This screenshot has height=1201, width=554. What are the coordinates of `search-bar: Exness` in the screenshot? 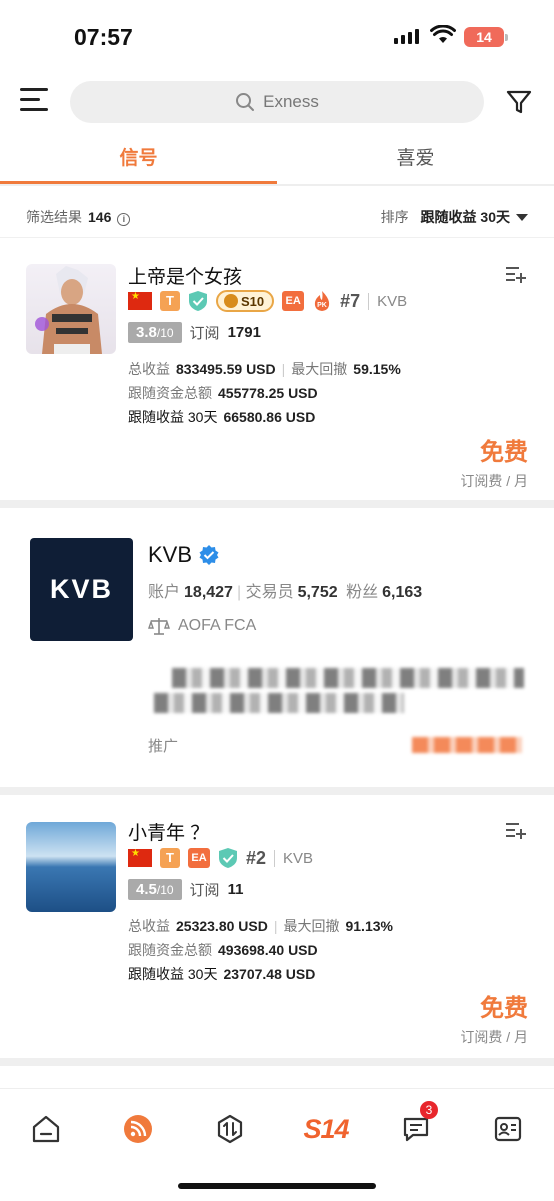 It's located at (277, 102).